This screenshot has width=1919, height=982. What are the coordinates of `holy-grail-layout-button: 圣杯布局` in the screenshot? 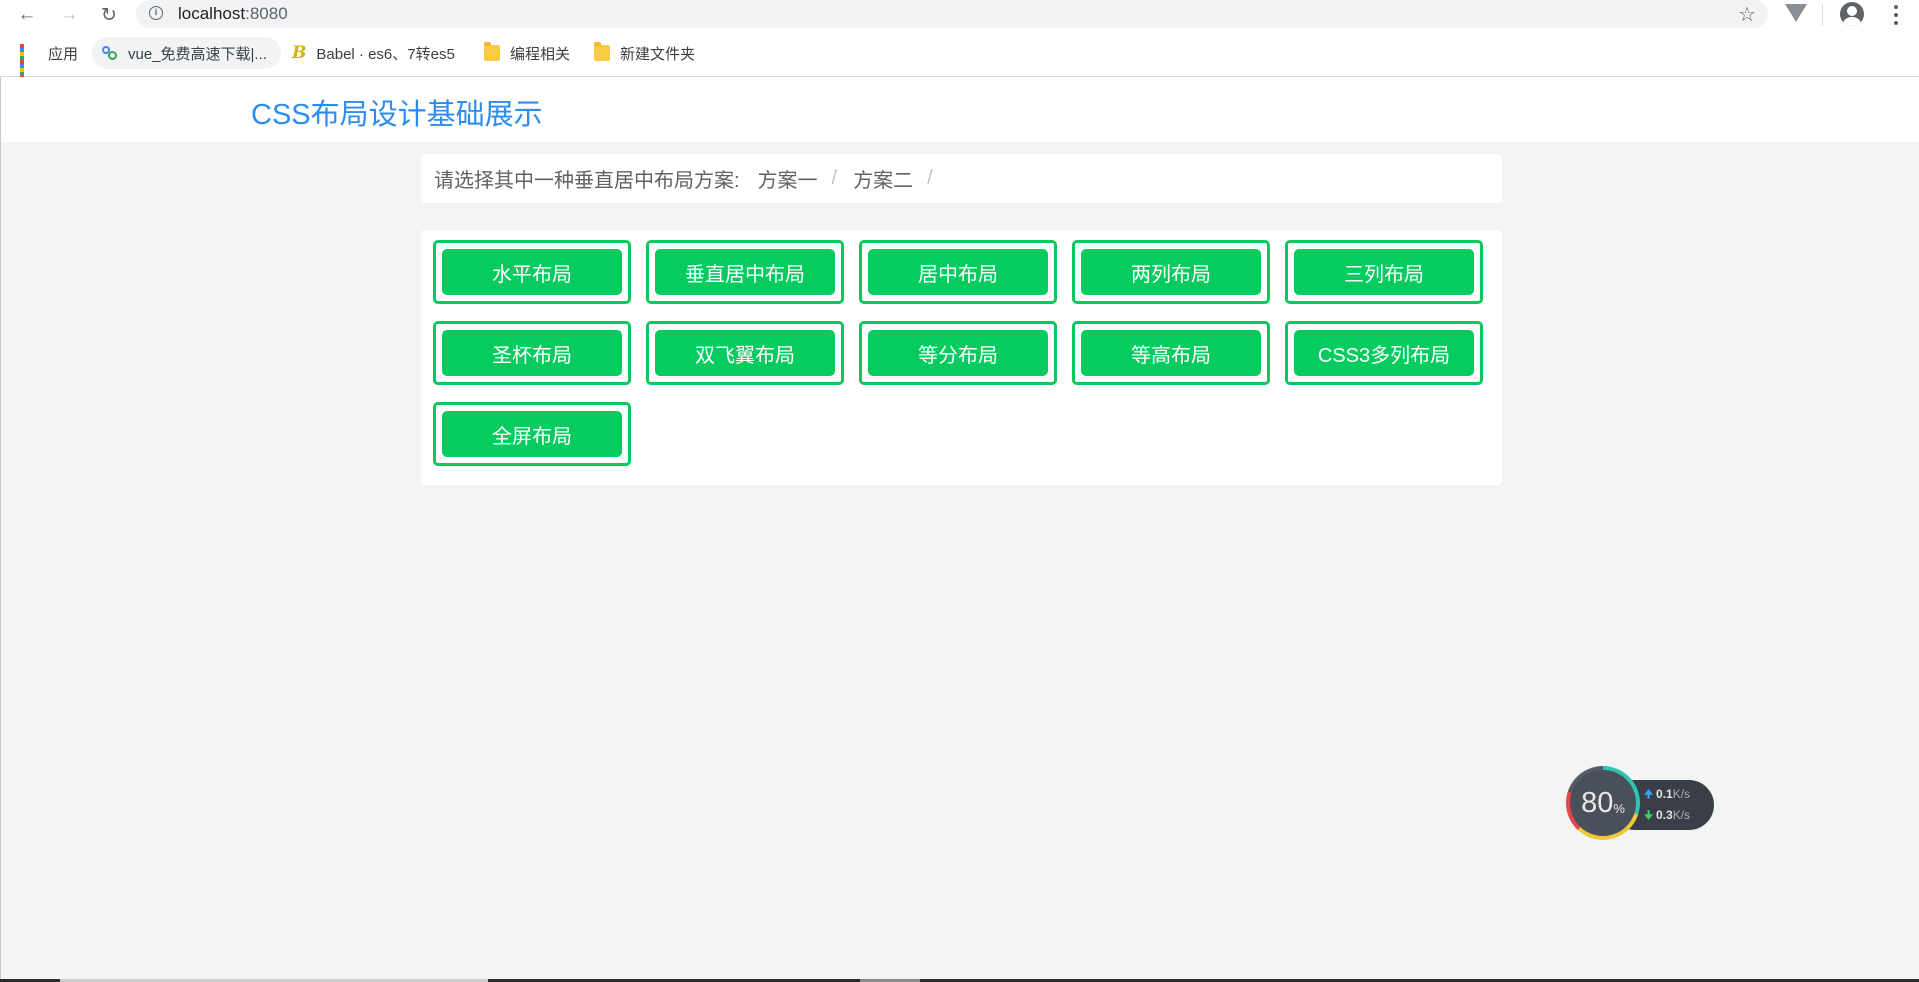 It's located at (532, 353).